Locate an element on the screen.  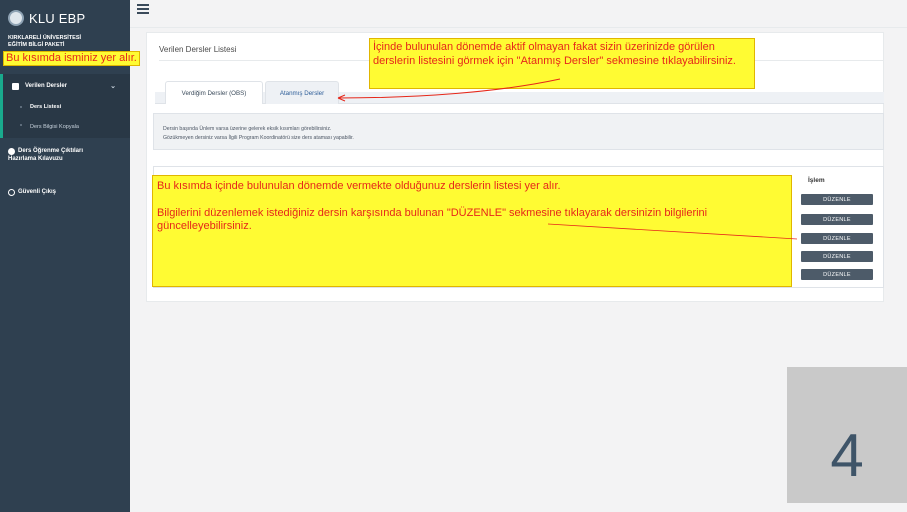
power-icon is located at coordinates (11, 192).